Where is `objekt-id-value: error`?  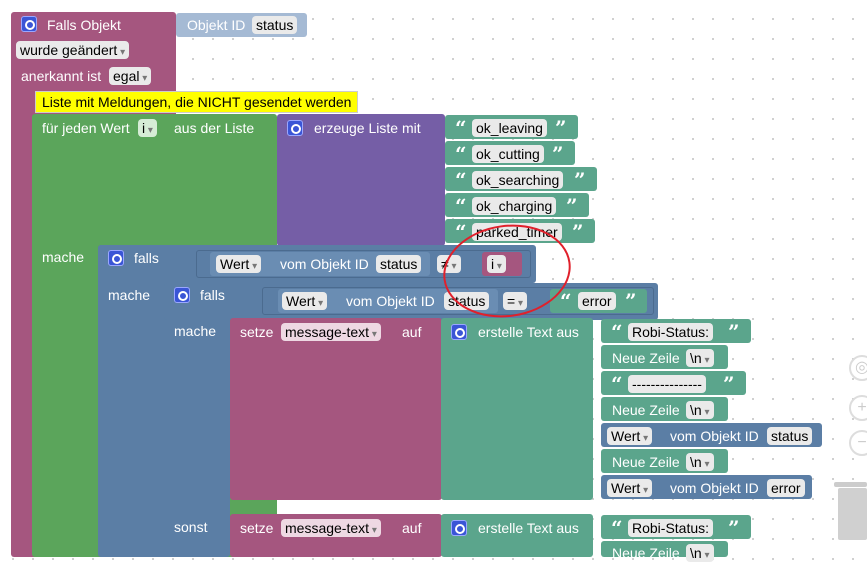 objekt-id-value: error is located at coordinates (786, 488).